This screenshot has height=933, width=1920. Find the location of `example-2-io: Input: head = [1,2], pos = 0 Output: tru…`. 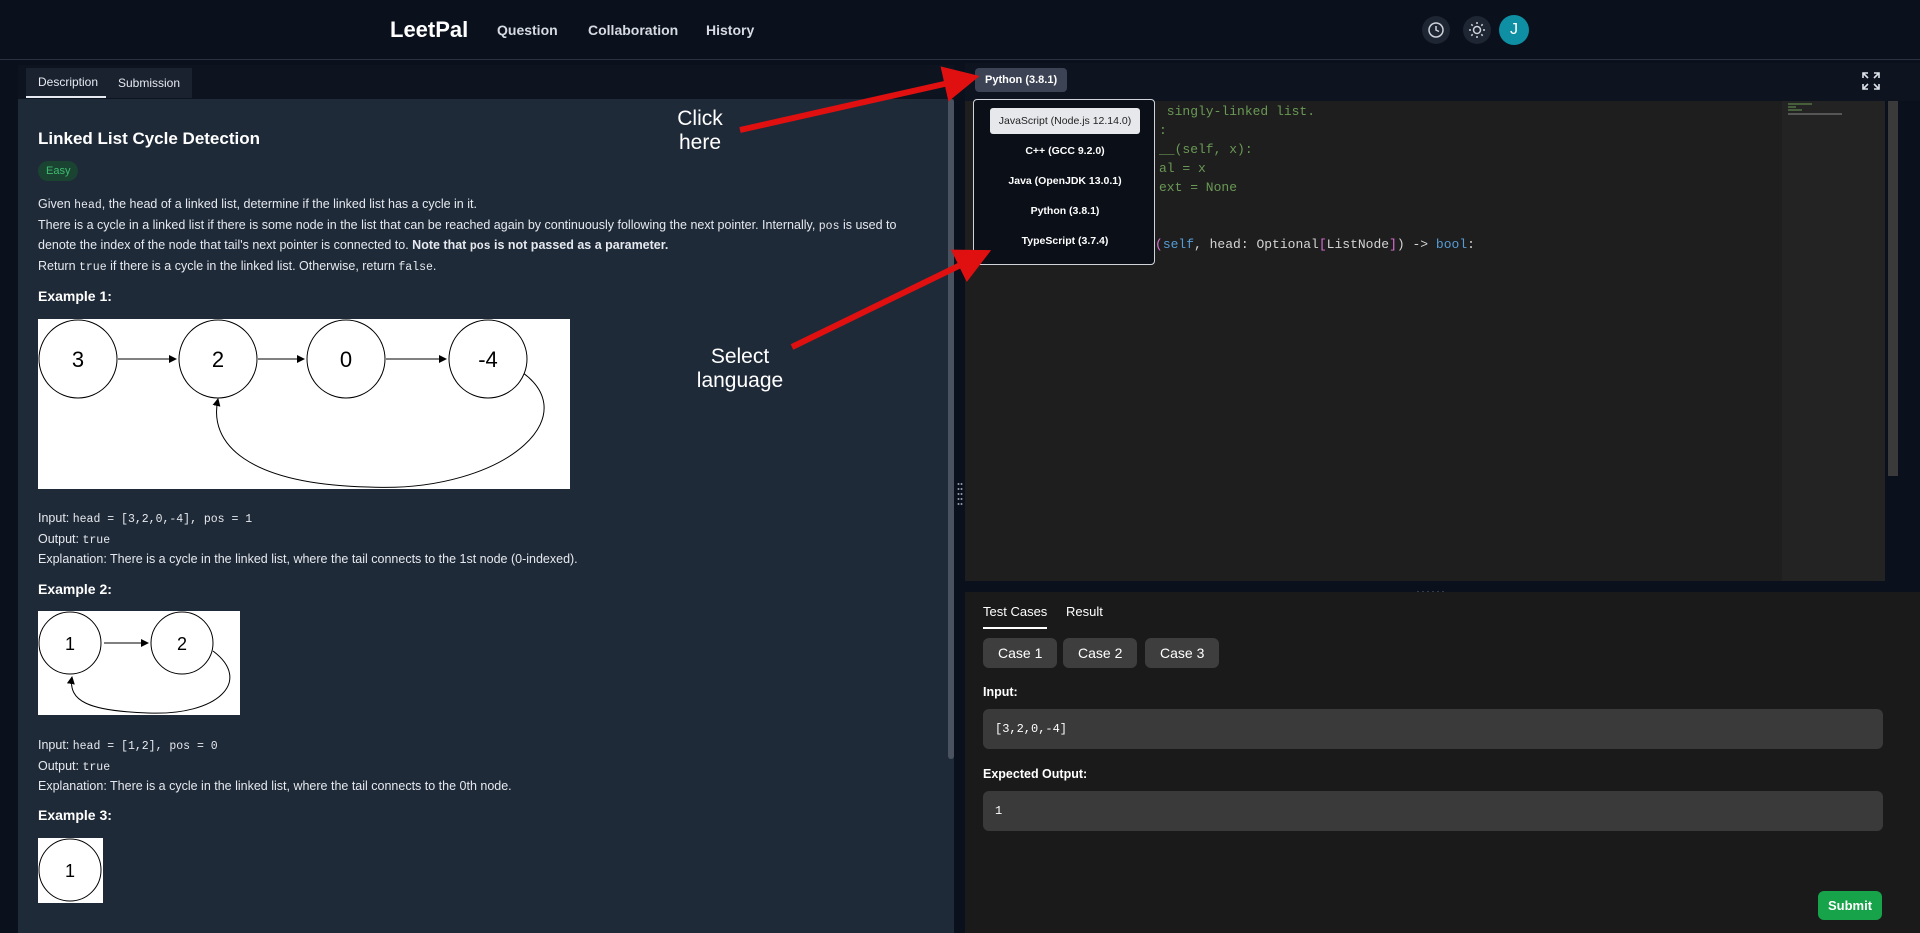

example-2-io: Input: head = [1,2], pos = 0 Output: tru… is located at coordinates (275, 765).